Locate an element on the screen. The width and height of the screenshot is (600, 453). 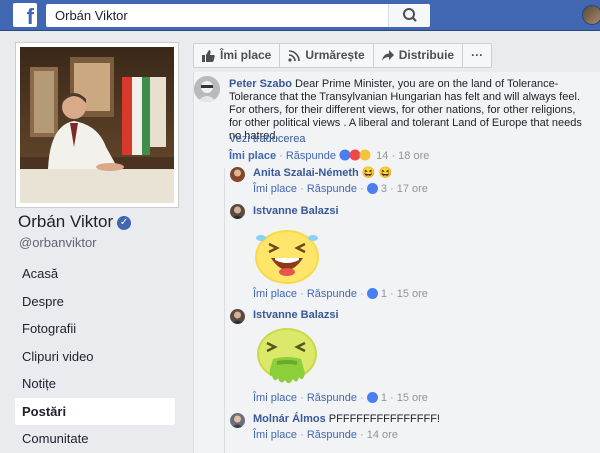
search-icon is located at coordinates (410, 15).